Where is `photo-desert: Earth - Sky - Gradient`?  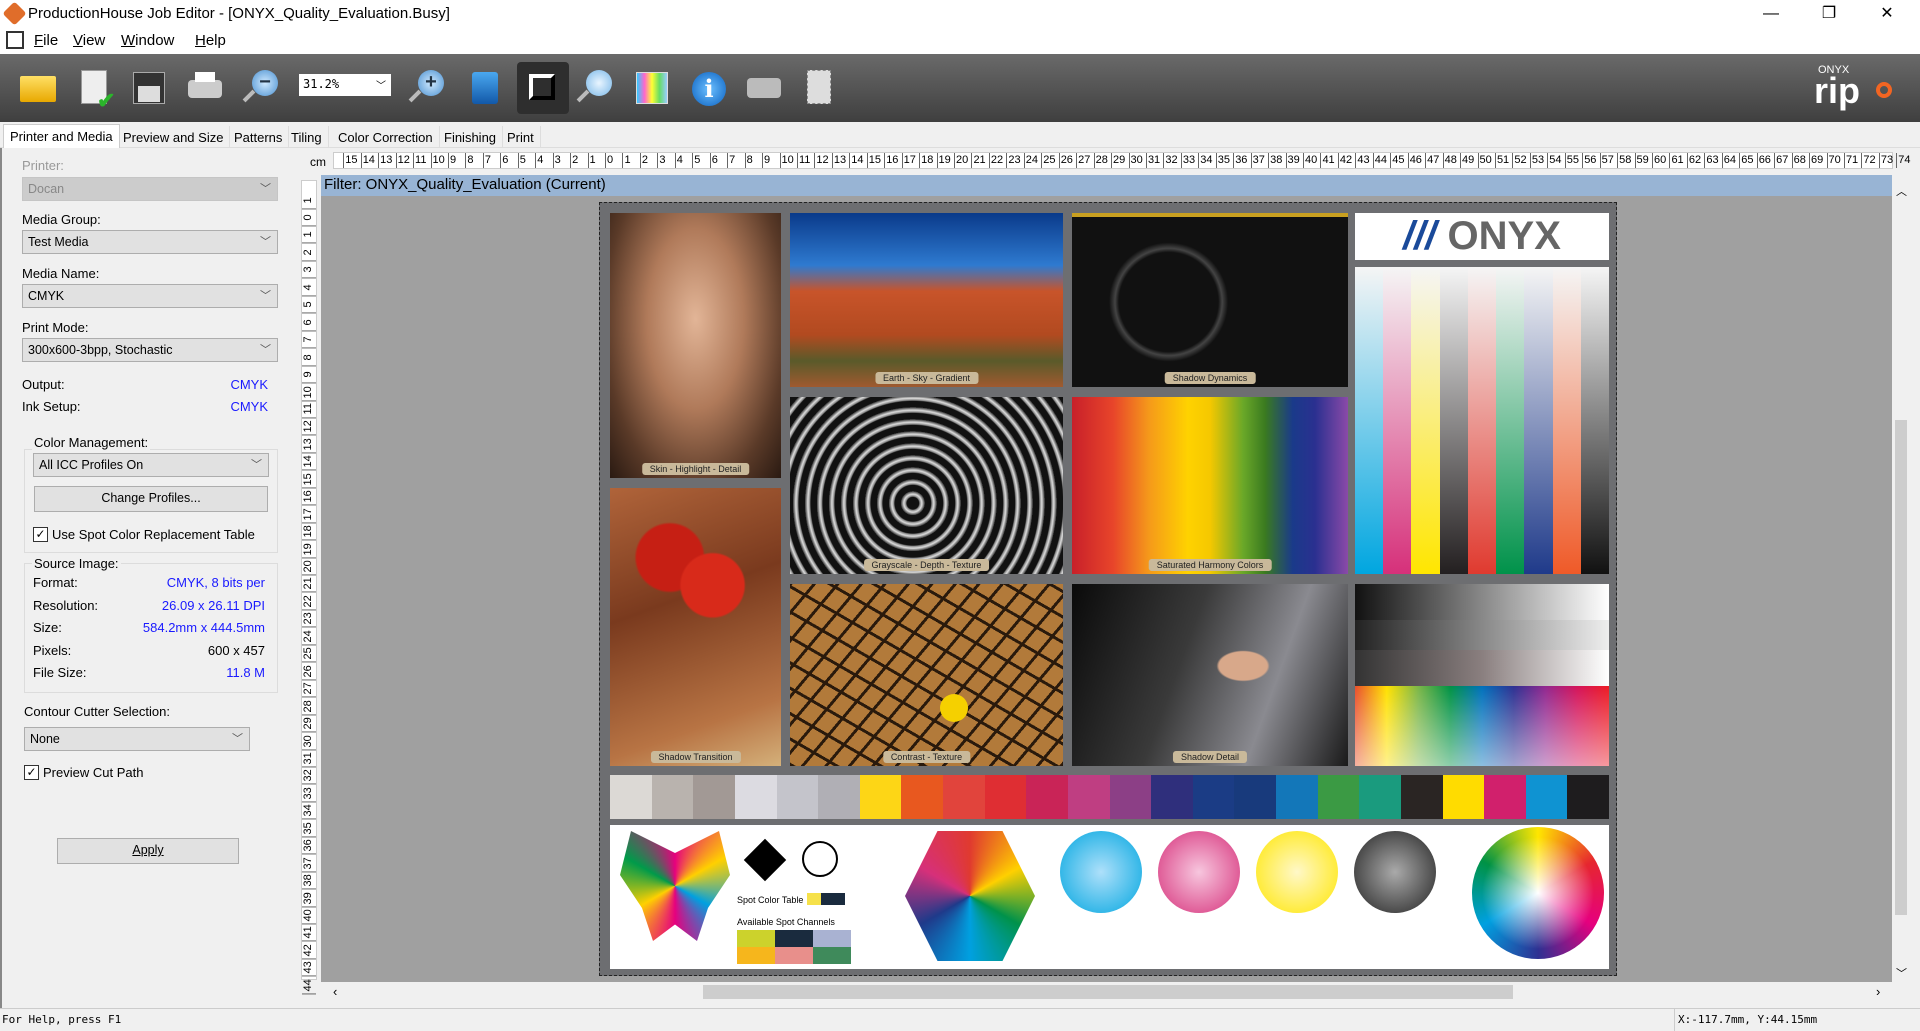 photo-desert: Earth - Sky - Gradient is located at coordinates (926, 300).